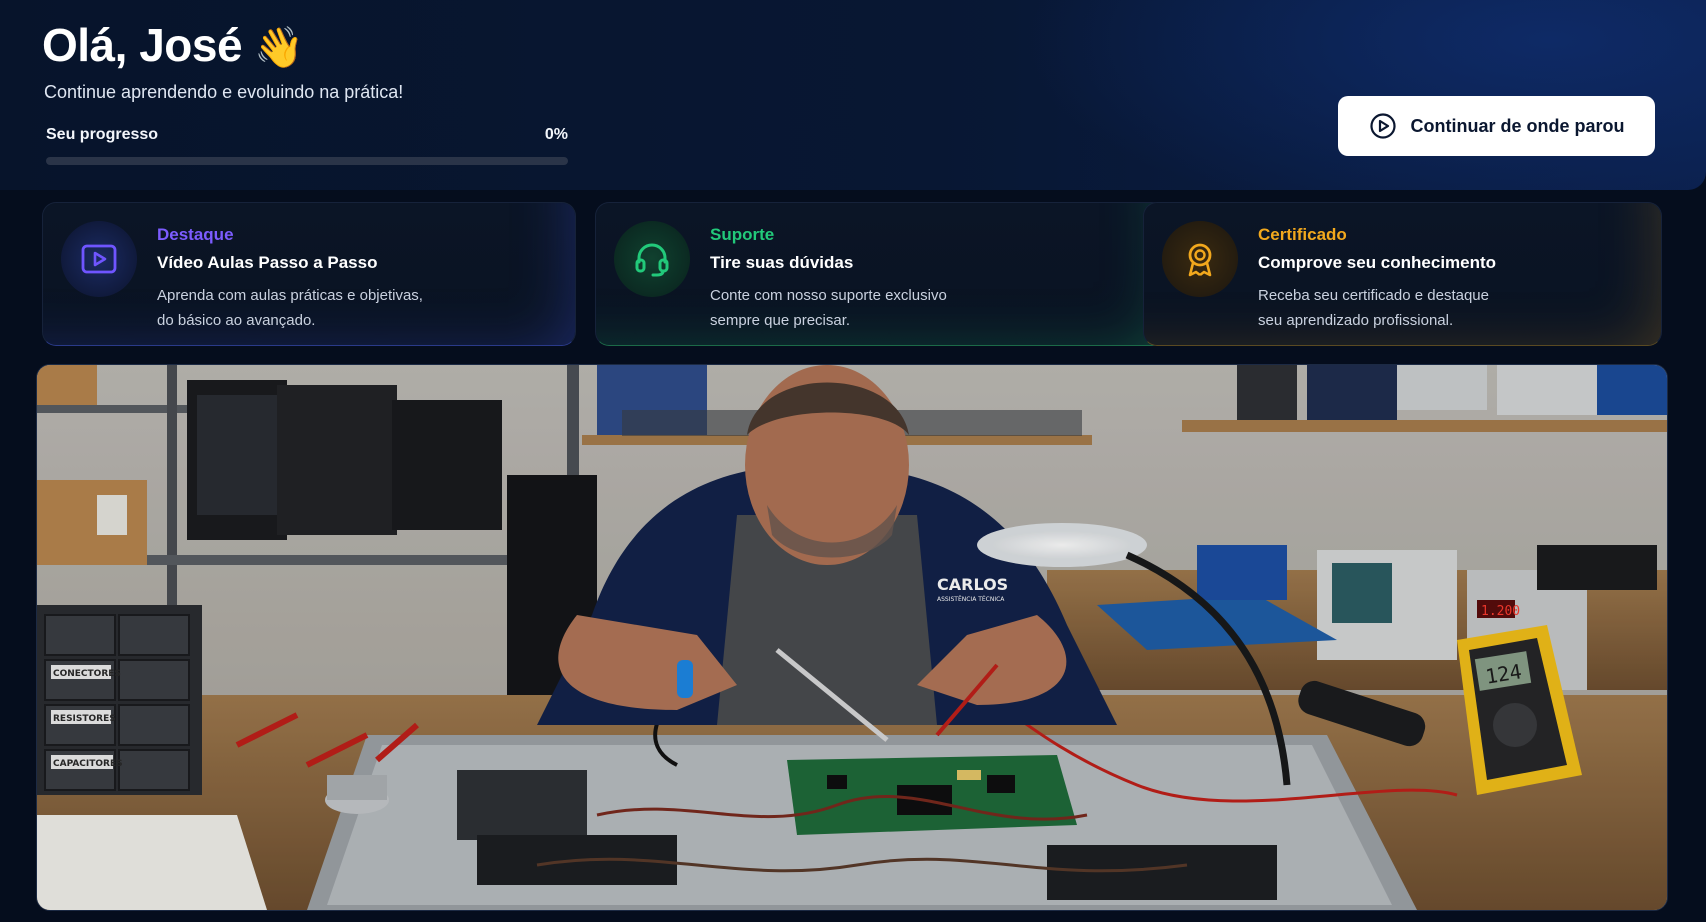 Image resolution: width=1706 pixels, height=922 pixels. I want to click on feature-description-line: seu aprendizado profissional., so click(1356, 320).